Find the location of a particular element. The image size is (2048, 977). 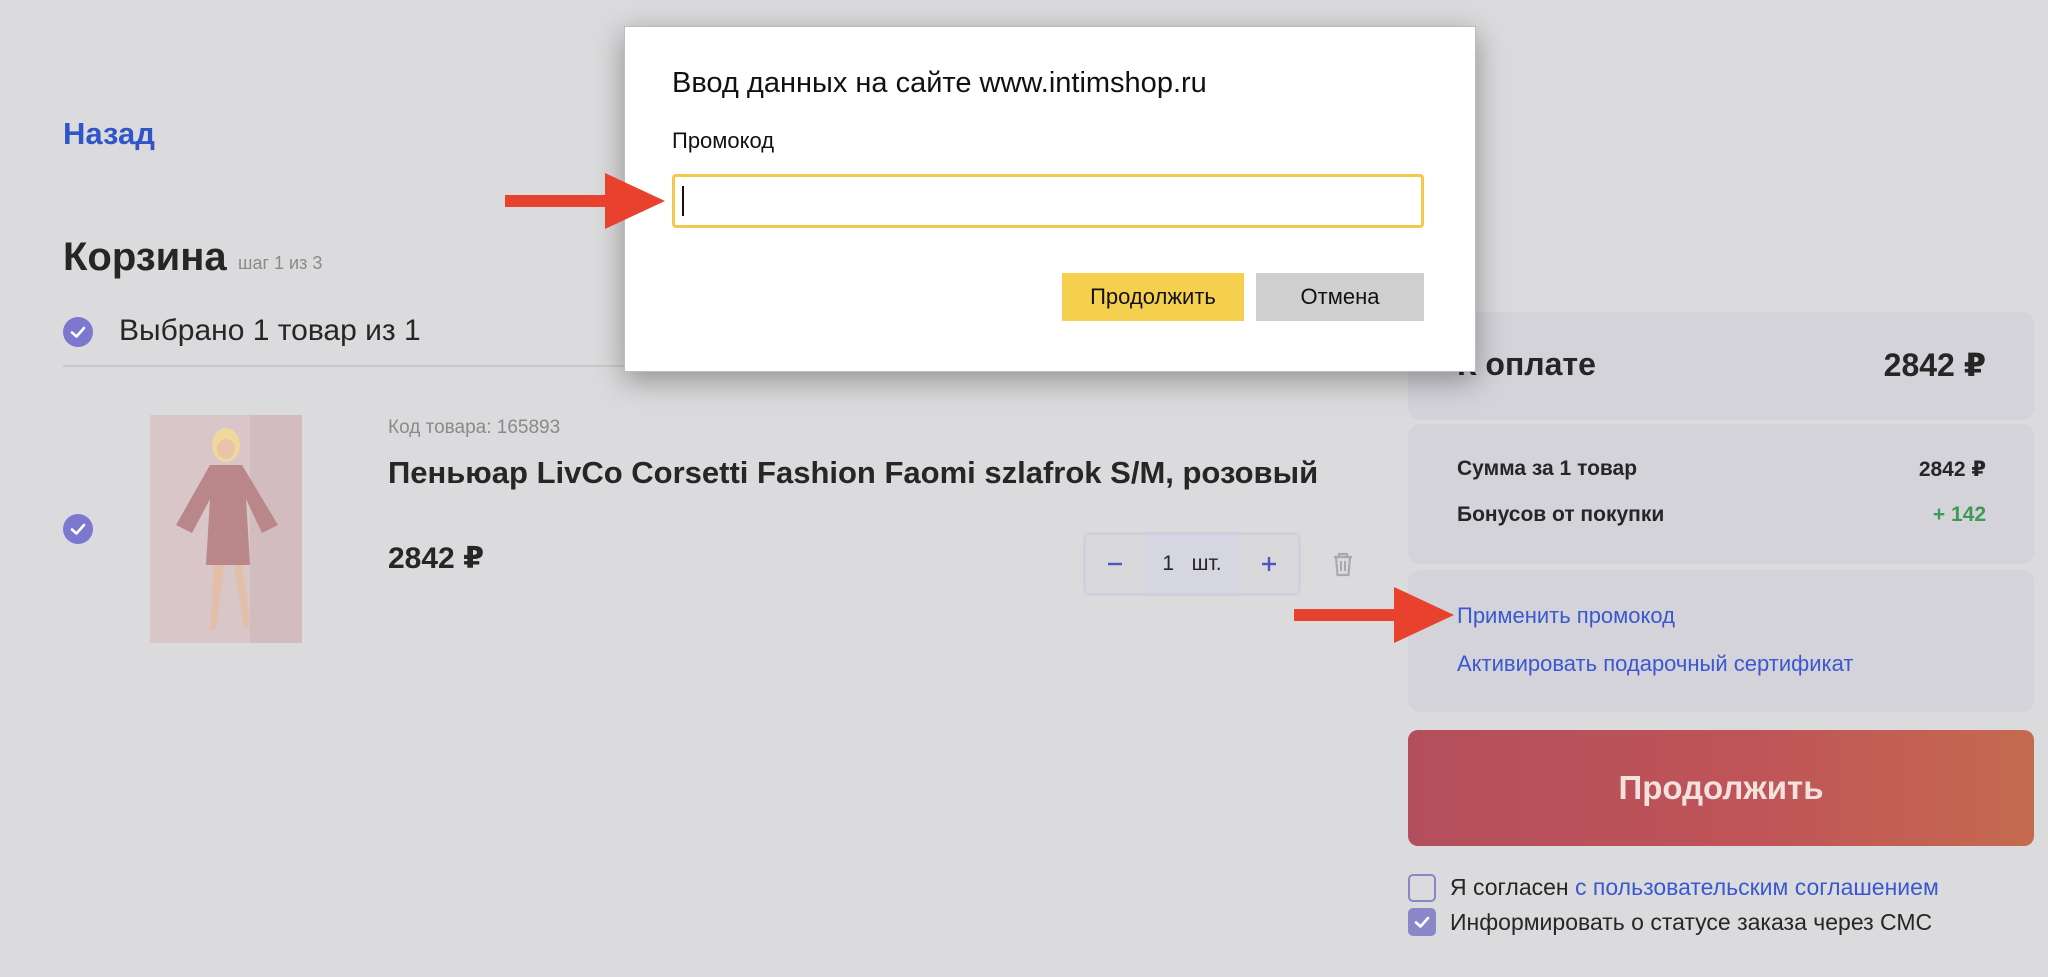

items-sum-label: Сумма за 1 товар is located at coordinates (1547, 468).